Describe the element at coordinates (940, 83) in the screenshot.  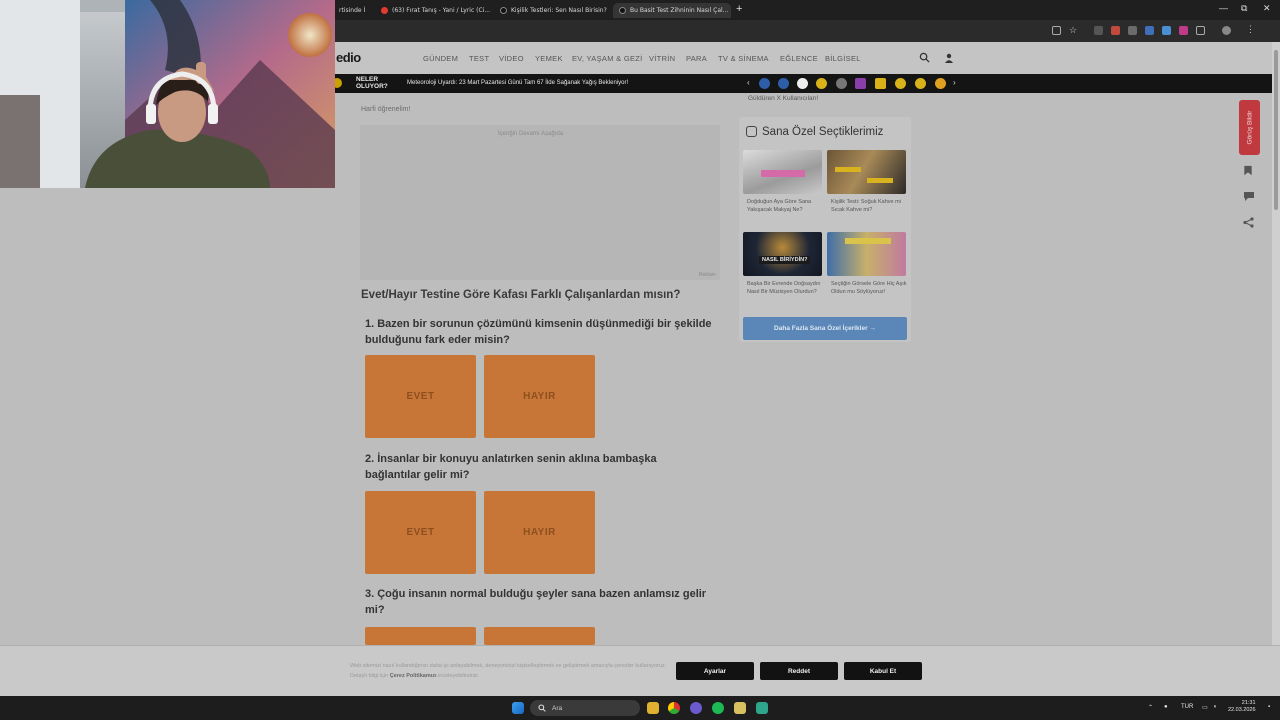
I see `emoji-icon` at that location.